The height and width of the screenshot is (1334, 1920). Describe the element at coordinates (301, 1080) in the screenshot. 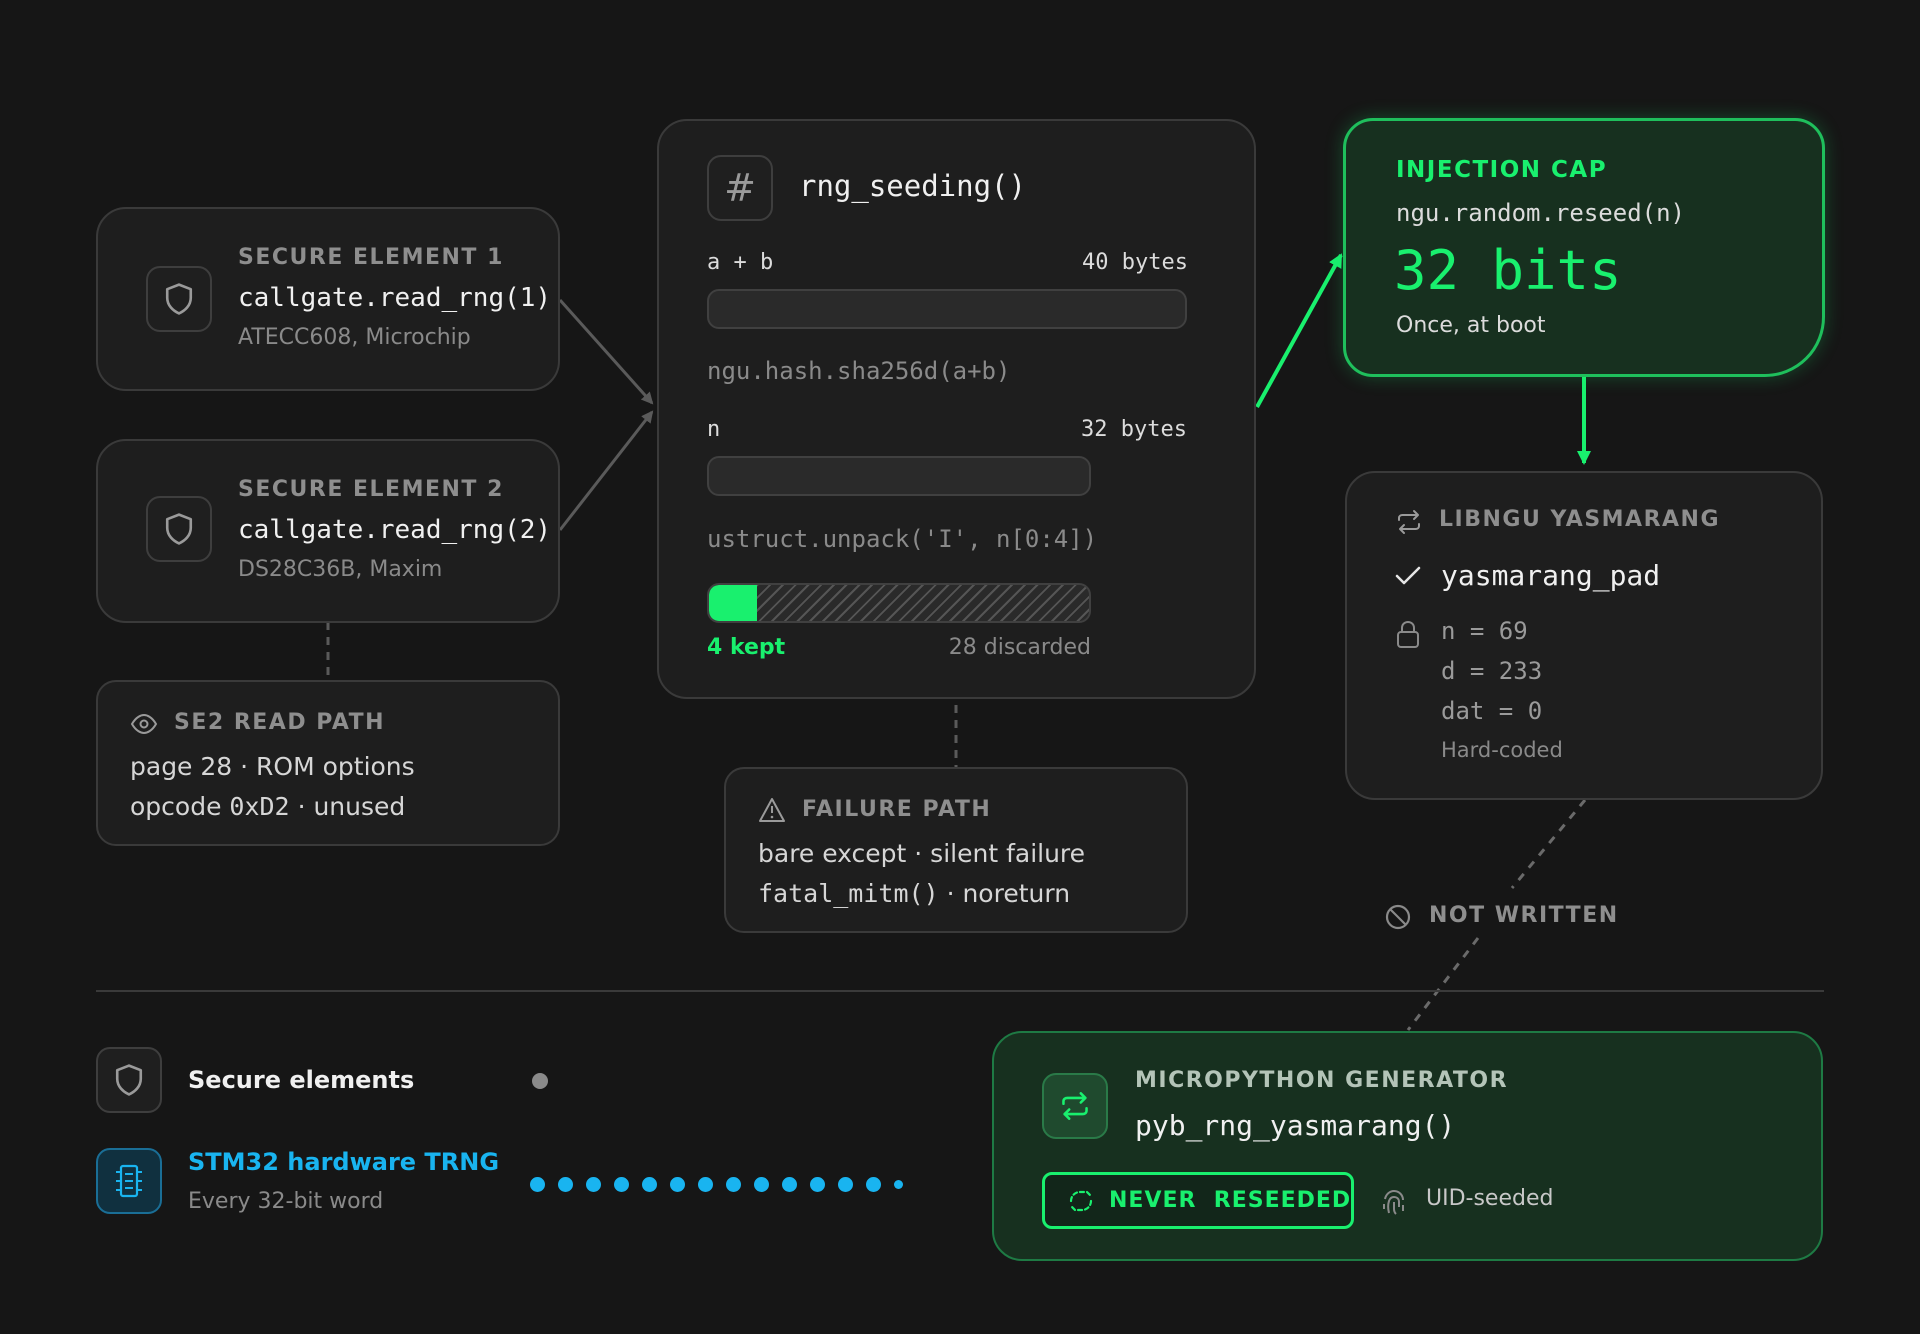

I see `legend-se-label: Secure elements` at that location.